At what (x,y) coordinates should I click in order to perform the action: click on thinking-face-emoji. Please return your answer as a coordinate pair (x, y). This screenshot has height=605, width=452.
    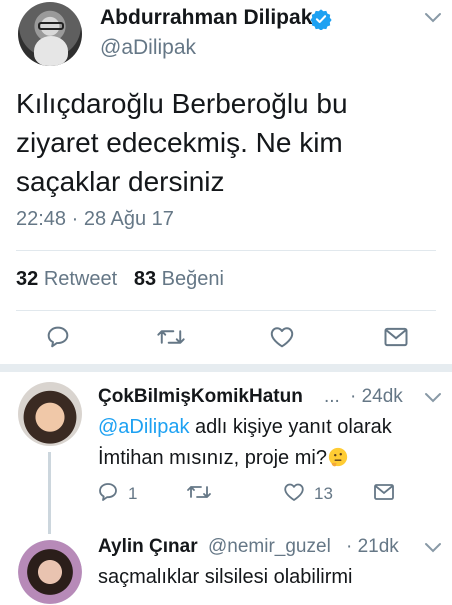
    Looking at the image, I should click on (338, 457).